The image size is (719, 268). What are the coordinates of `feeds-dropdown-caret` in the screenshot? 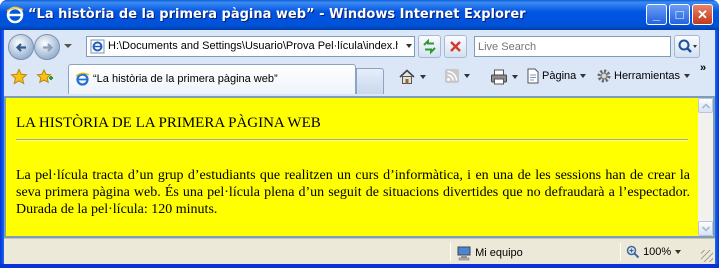 It's located at (467, 76).